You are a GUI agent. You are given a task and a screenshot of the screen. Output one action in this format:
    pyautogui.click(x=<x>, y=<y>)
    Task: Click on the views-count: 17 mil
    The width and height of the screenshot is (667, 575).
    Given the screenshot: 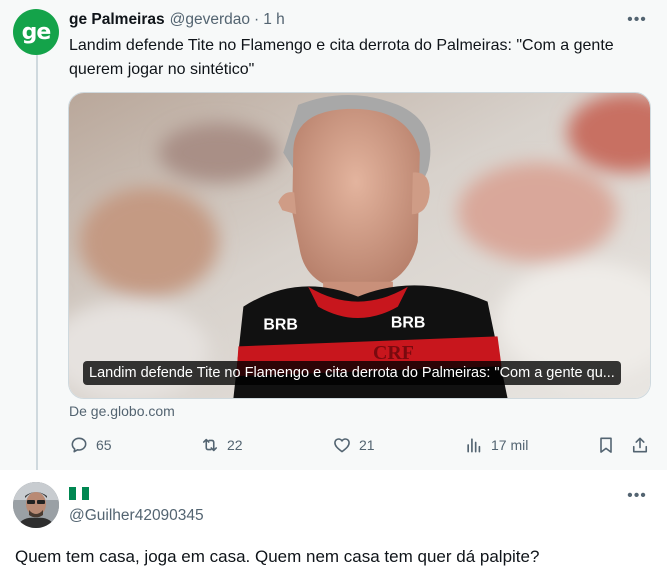 What is the action you would take?
    pyautogui.click(x=510, y=445)
    